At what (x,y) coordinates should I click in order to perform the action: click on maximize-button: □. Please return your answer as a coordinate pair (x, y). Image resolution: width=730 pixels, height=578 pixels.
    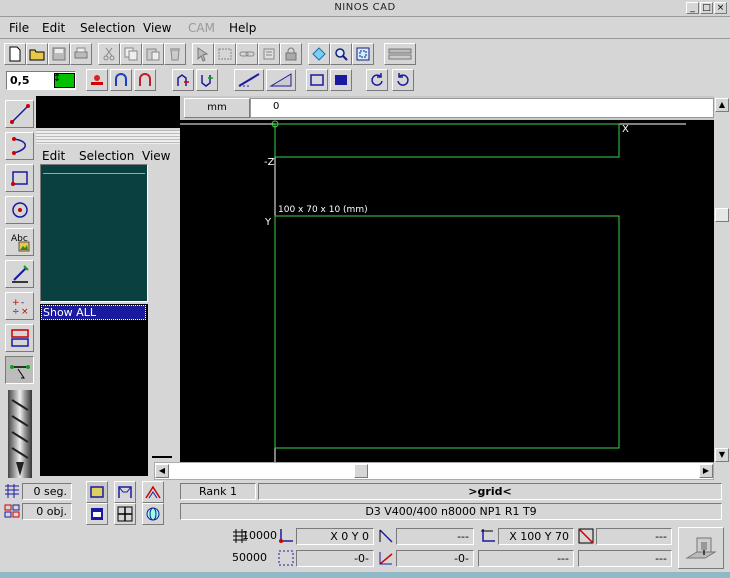
    Looking at the image, I should click on (706, 8).